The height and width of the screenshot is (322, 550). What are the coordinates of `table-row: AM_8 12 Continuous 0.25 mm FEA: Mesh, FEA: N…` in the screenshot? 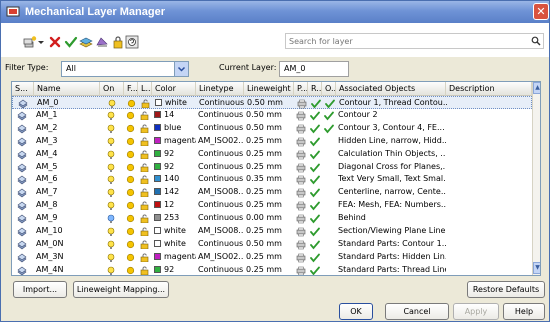 It's located at (272, 205).